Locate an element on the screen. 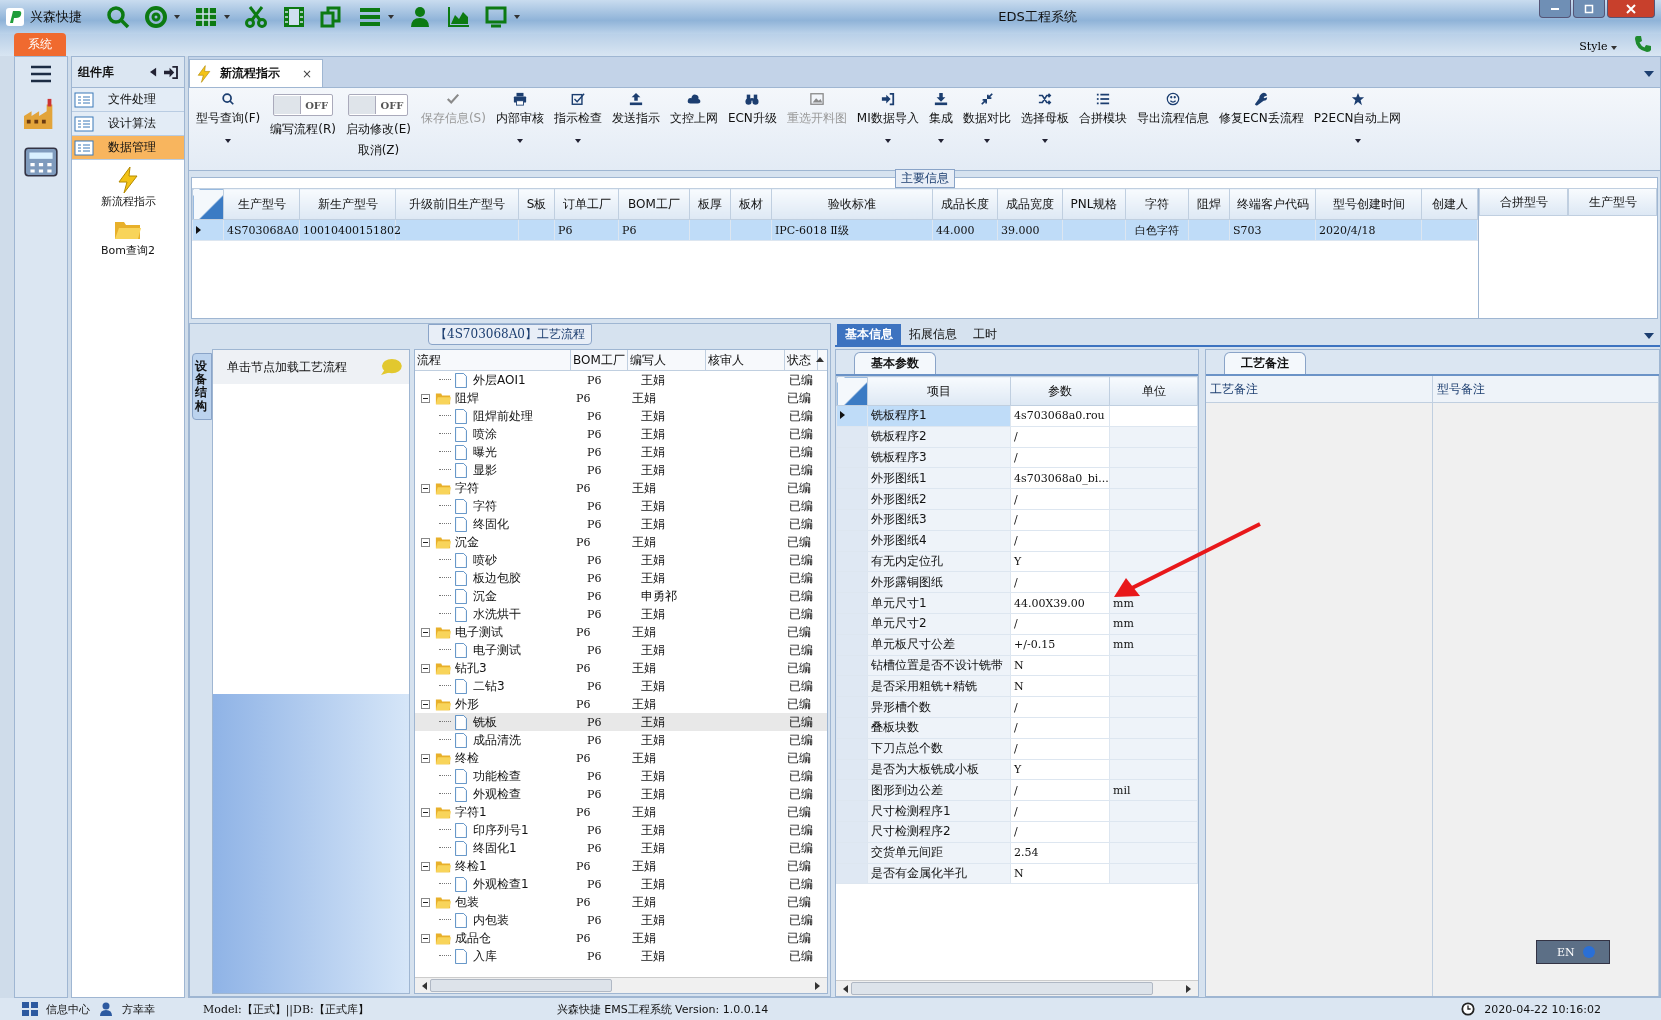  table-row: 尺寸检测程序2 / is located at coordinates (1017, 832).